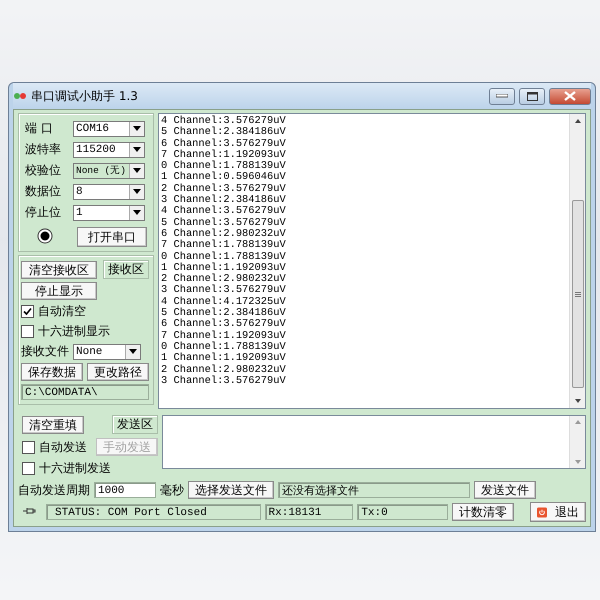  I want to click on save-path-field: C:\COMDATA\, so click(85, 392).